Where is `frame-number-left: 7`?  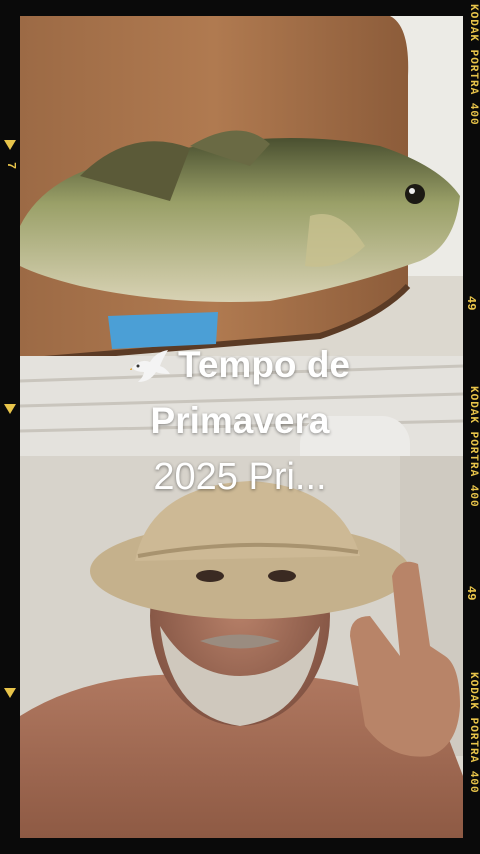
frame-number-left: 7 is located at coordinates (11, 166).